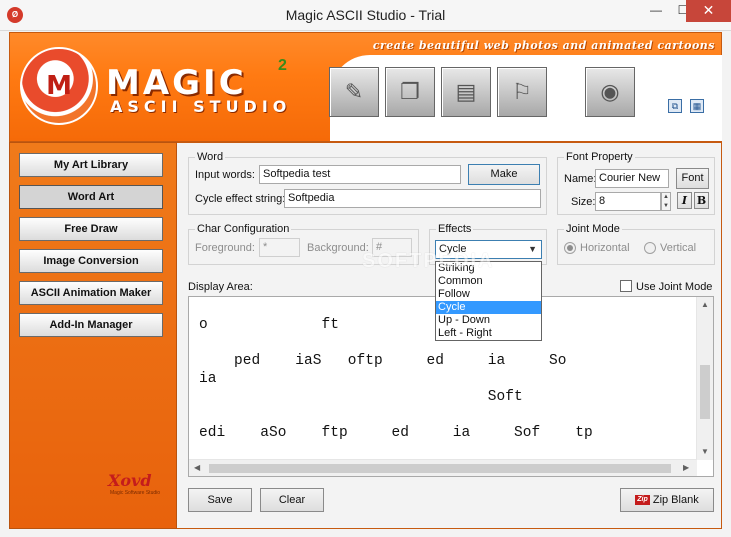 The height and width of the screenshot is (537, 731). I want to click on sidebar-item-add-in-manager: Add-In Manager, so click(91, 325).